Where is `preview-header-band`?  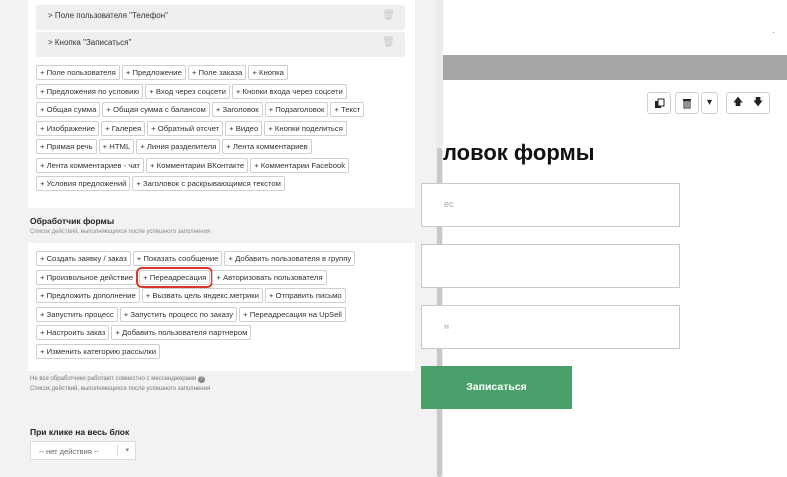
preview-header-band is located at coordinates (615, 67).